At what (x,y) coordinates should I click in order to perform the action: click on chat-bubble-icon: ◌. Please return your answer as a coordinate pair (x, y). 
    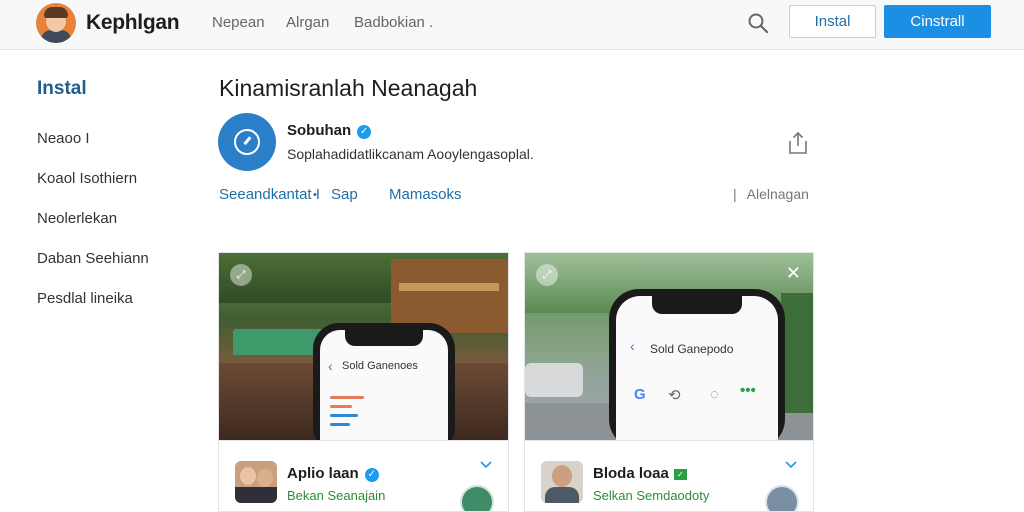
    Looking at the image, I should click on (714, 394).